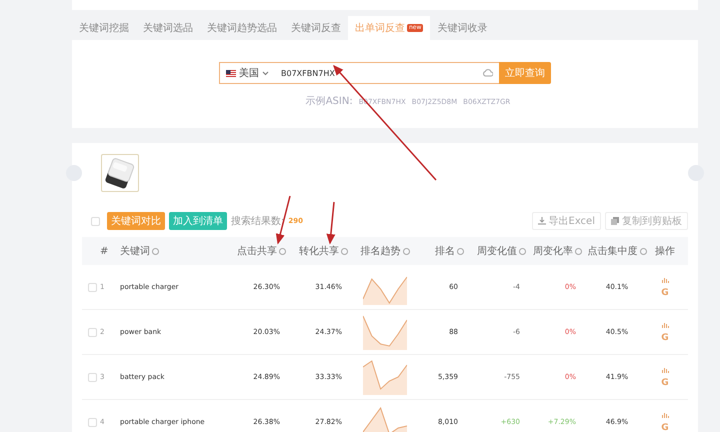 The width and height of the screenshot is (720, 432). Describe the element at coordinates (497, 251) in the screenshot. I see `column-header: 周变化值` at that location.